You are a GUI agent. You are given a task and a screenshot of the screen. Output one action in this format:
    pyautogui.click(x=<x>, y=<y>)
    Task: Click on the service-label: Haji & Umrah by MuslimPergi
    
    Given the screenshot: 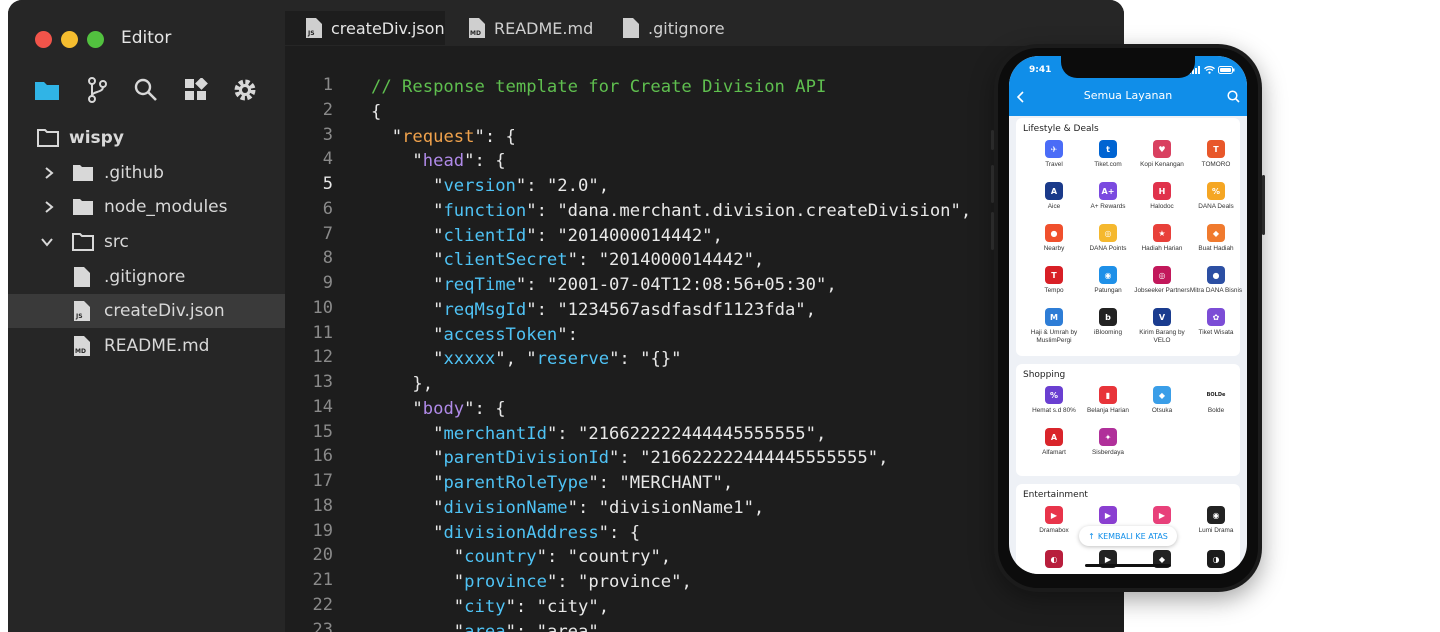 What is the action you would take?
    pyautogui.click(x=1054, y=336)
    